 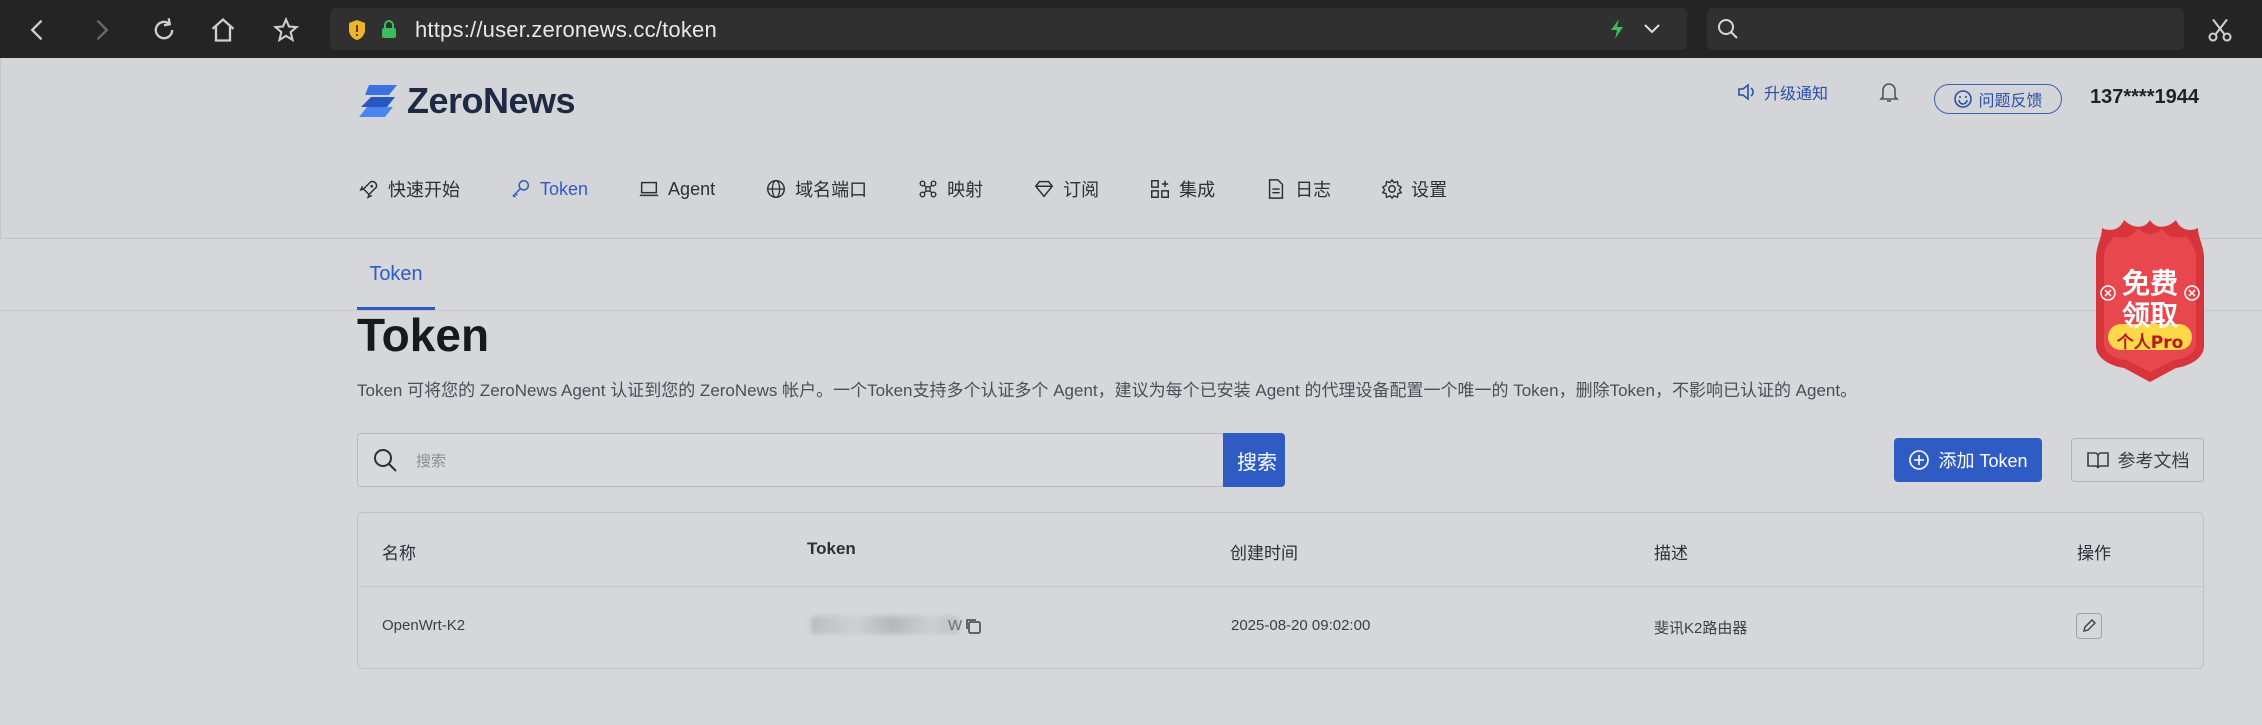 I want to click on forward-button, so click(x=101, y=30).